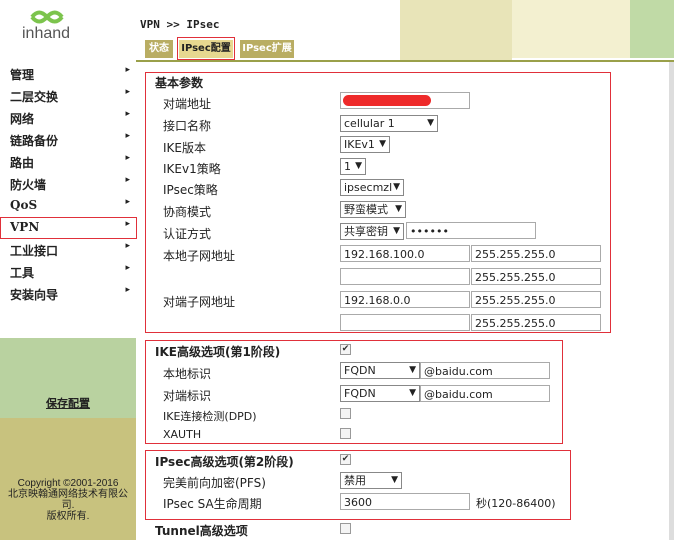  I want to click on sidebar-item-label: 工业接口, so click(34, 251).